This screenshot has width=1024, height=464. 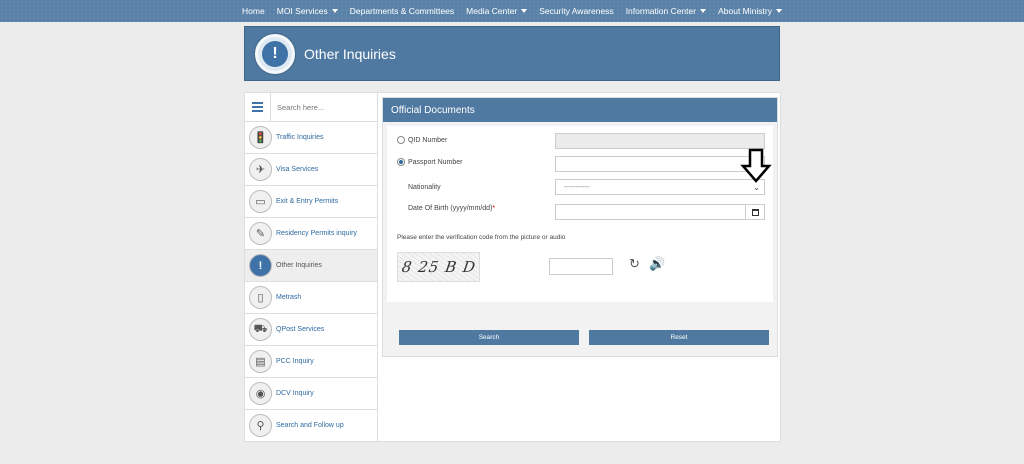 What do you see at coordinates (660, 212) in the screenshot?
I see `dob-field` at bounding box center [660, 212].